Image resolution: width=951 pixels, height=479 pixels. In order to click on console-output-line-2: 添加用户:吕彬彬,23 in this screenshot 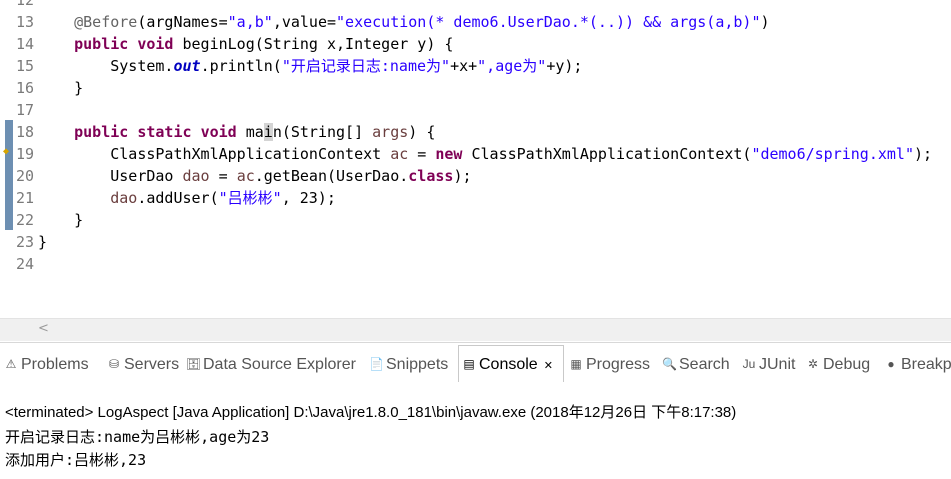, I will do `click(76, 460)`.